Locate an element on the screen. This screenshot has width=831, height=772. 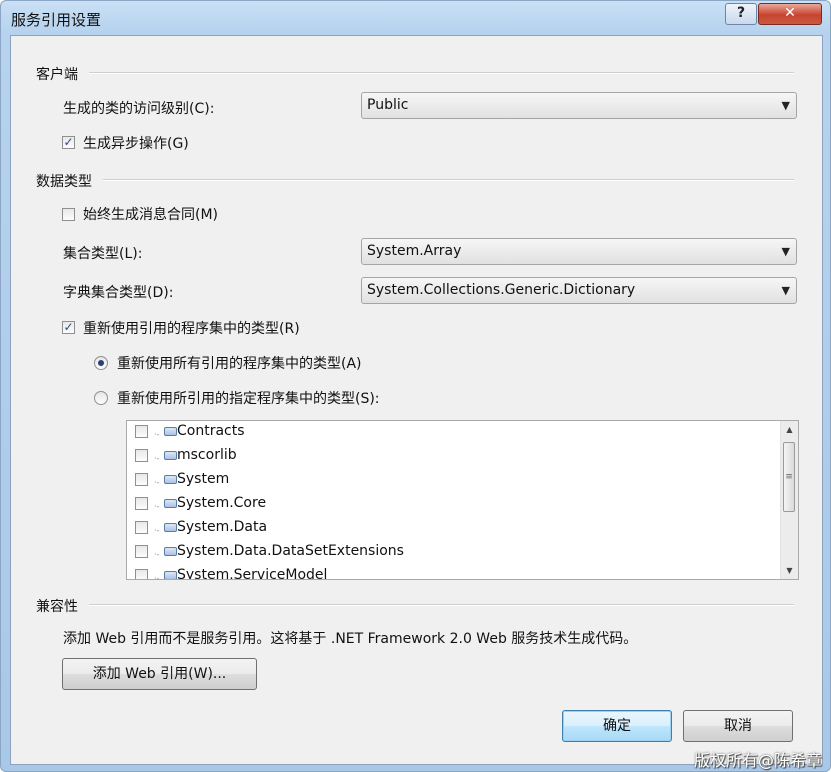
dictionary-type-label: 字典集合类型(D): is located at coordinates (118, 293).